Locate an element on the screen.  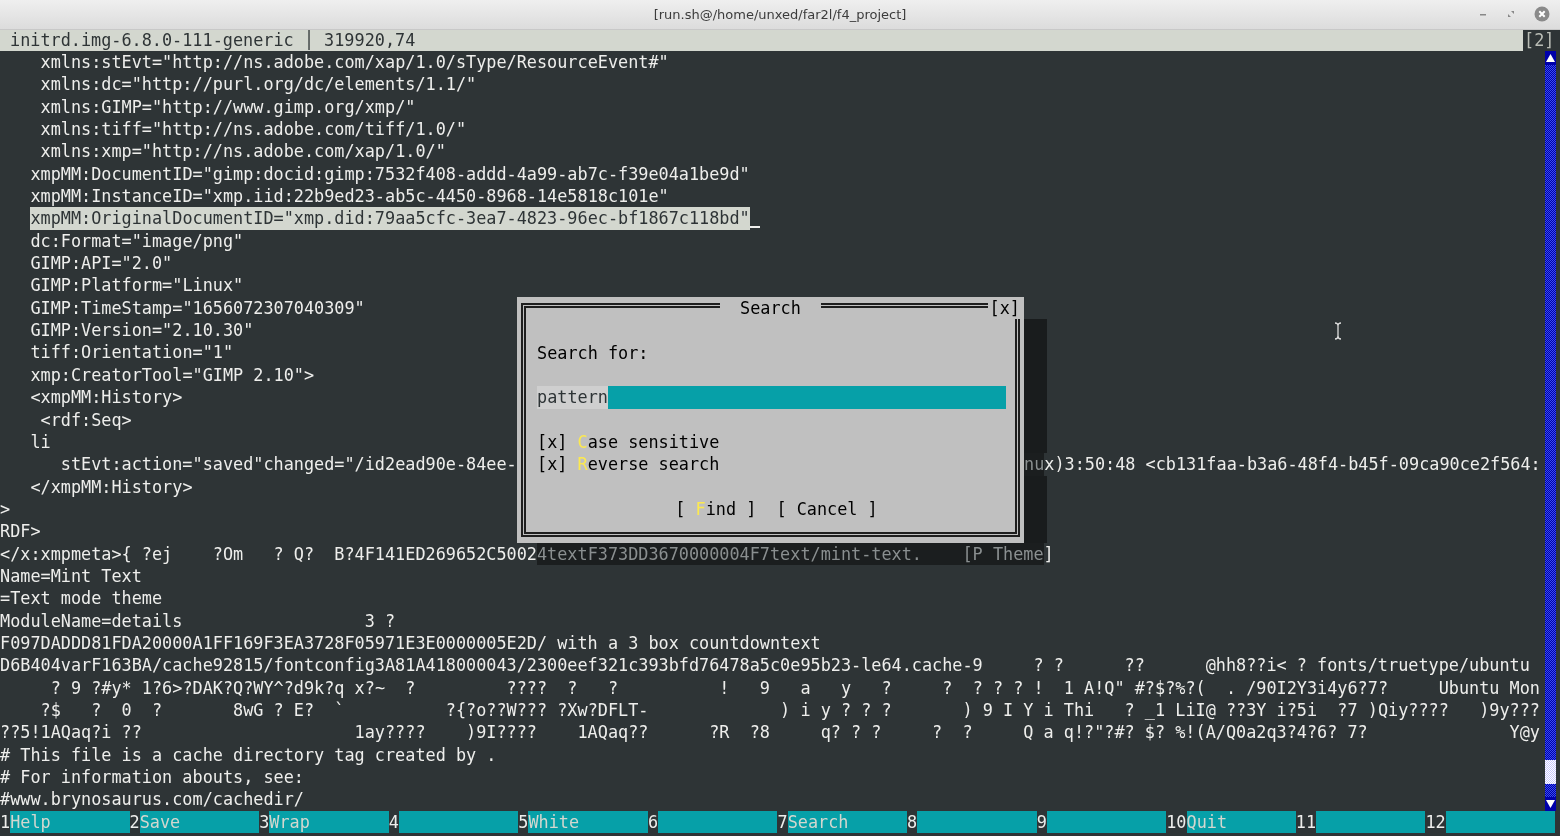
text-line: > is located at coordinates (5, 509).